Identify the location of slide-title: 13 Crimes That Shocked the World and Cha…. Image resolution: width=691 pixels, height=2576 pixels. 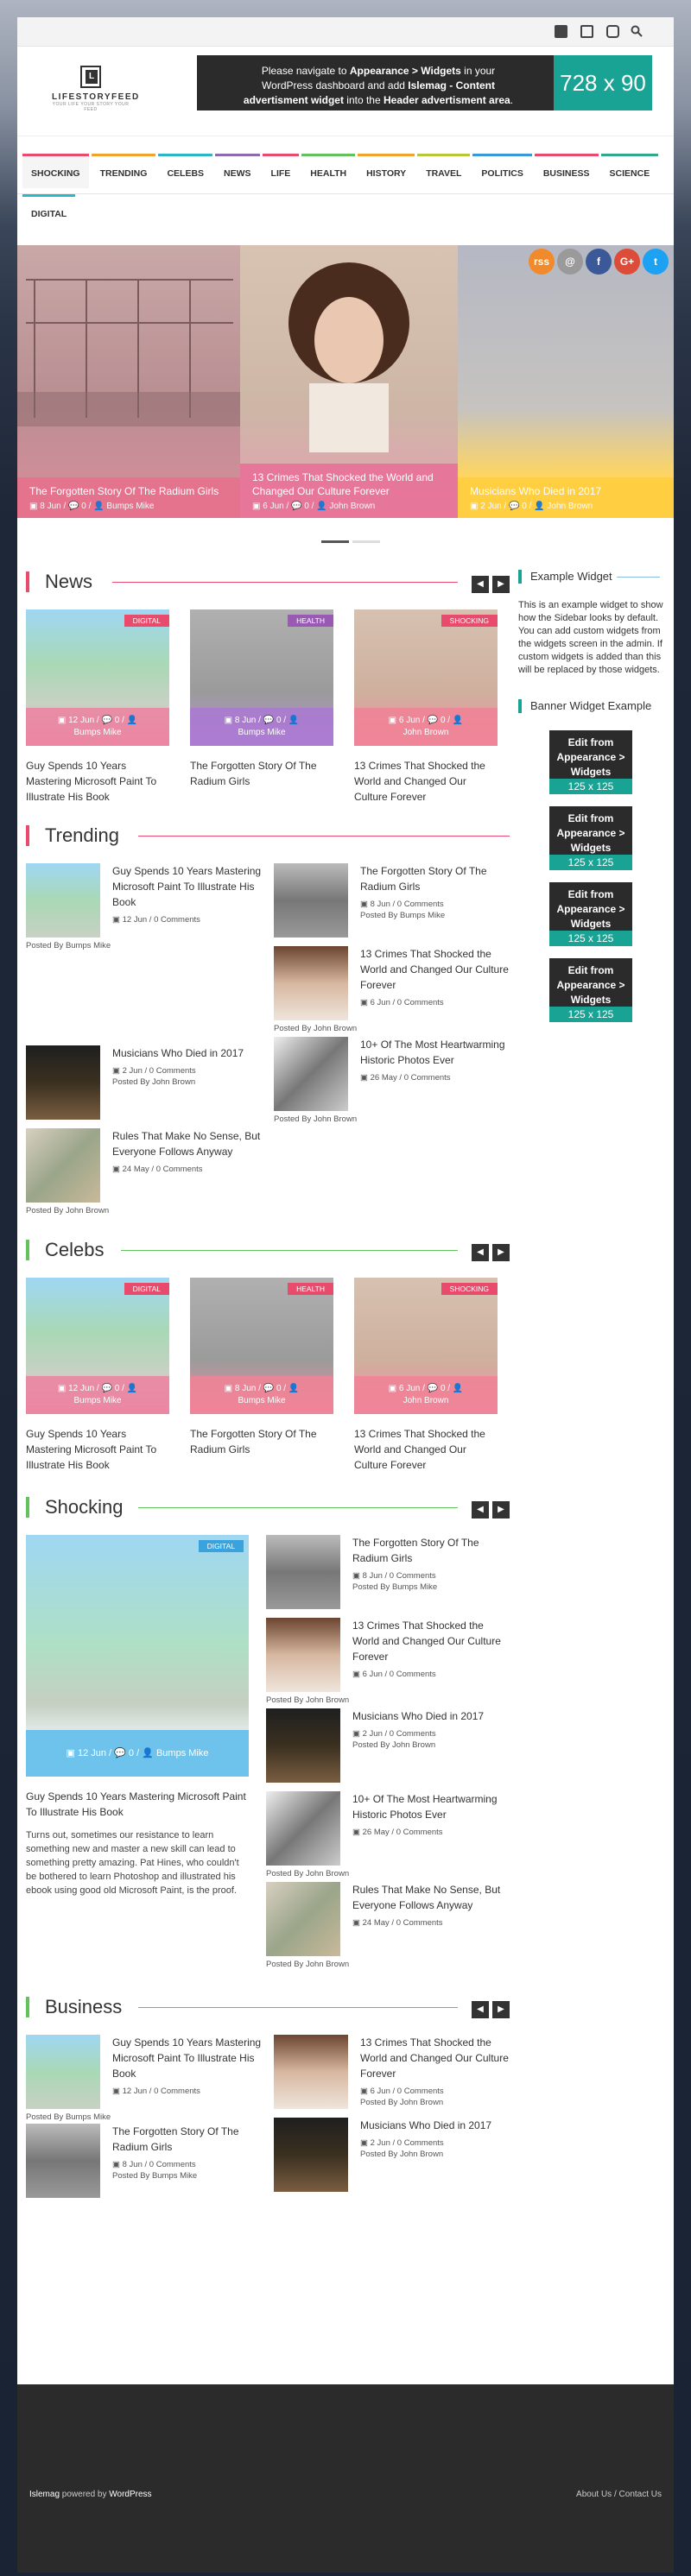
(349, 484).